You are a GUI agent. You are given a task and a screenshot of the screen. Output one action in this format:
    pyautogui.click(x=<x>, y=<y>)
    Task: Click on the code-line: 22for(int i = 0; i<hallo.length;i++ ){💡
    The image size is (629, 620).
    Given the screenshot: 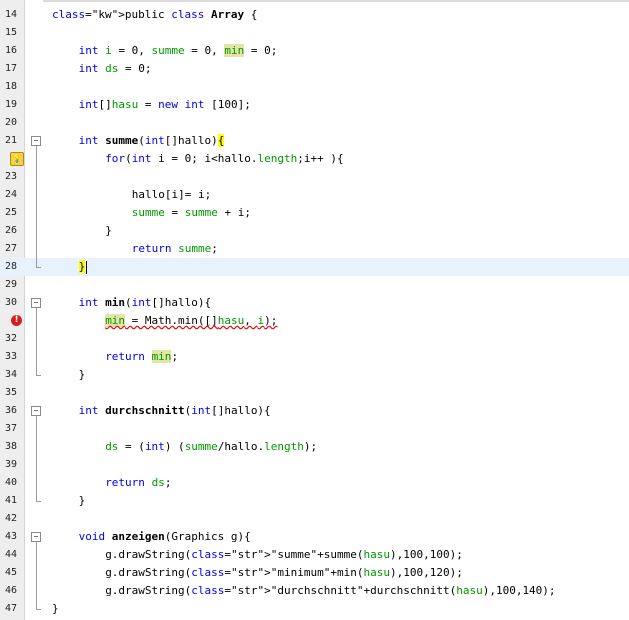 What is the action you would take?
    pyautogui.click(x=314, y=159)
    